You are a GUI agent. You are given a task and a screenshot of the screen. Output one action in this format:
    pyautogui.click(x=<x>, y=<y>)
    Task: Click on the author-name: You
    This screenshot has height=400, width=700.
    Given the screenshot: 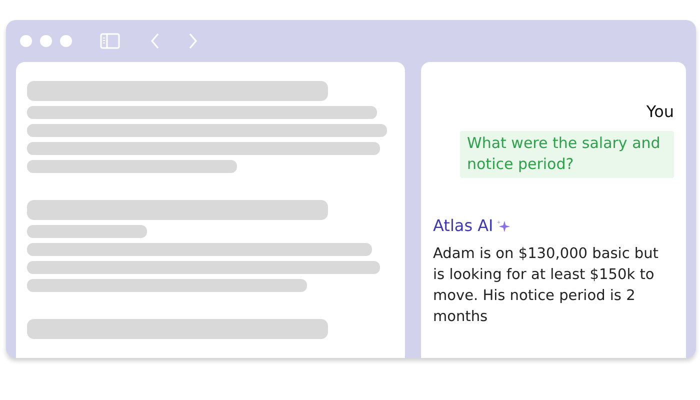 What is the action you would take?
    pyautogui.click(x=659, y=112)
    